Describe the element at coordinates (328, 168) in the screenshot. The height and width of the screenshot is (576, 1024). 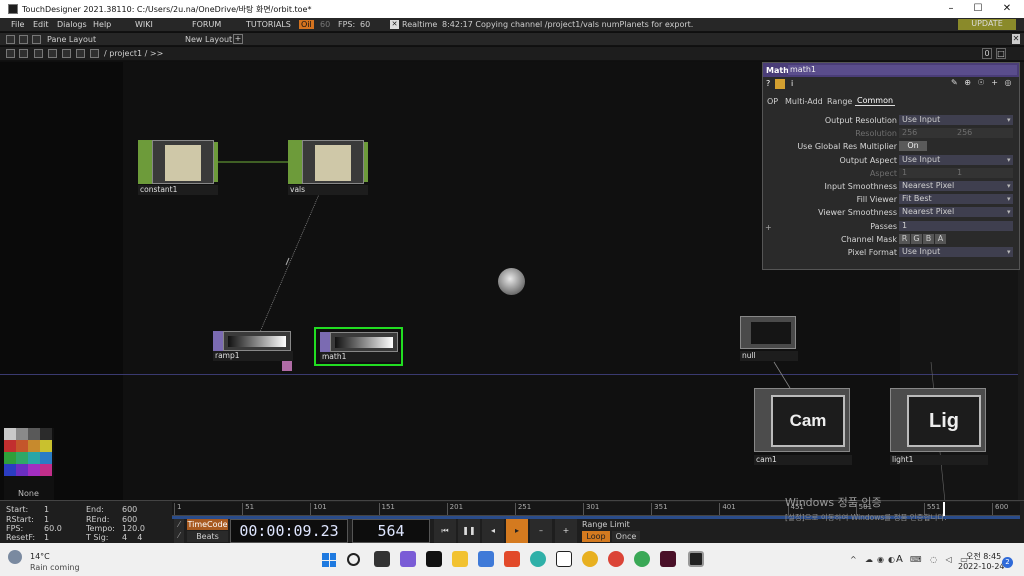
I see `node-vals: vals` at that location.